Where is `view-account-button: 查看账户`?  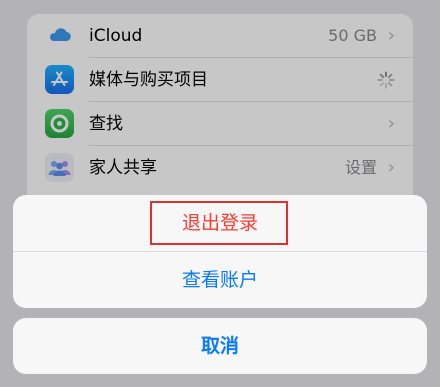 view-account-button: 查看账户 is located at coordinates (220, 280).